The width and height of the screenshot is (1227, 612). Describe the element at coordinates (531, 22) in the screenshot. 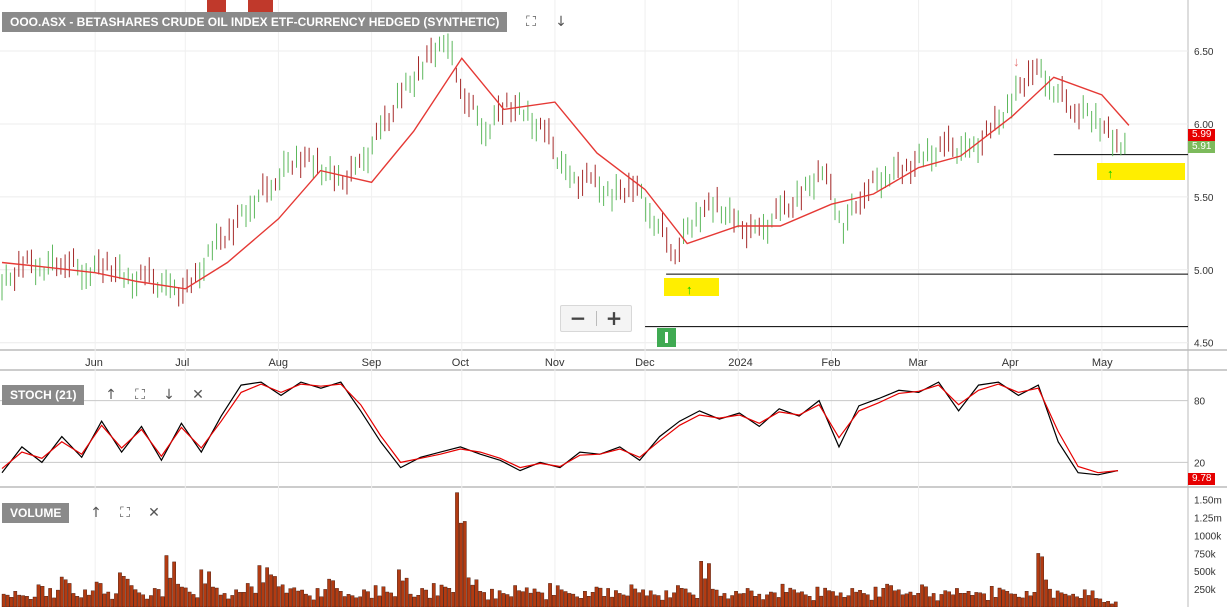

I see `price-expand-icon: ⛶` at that location.